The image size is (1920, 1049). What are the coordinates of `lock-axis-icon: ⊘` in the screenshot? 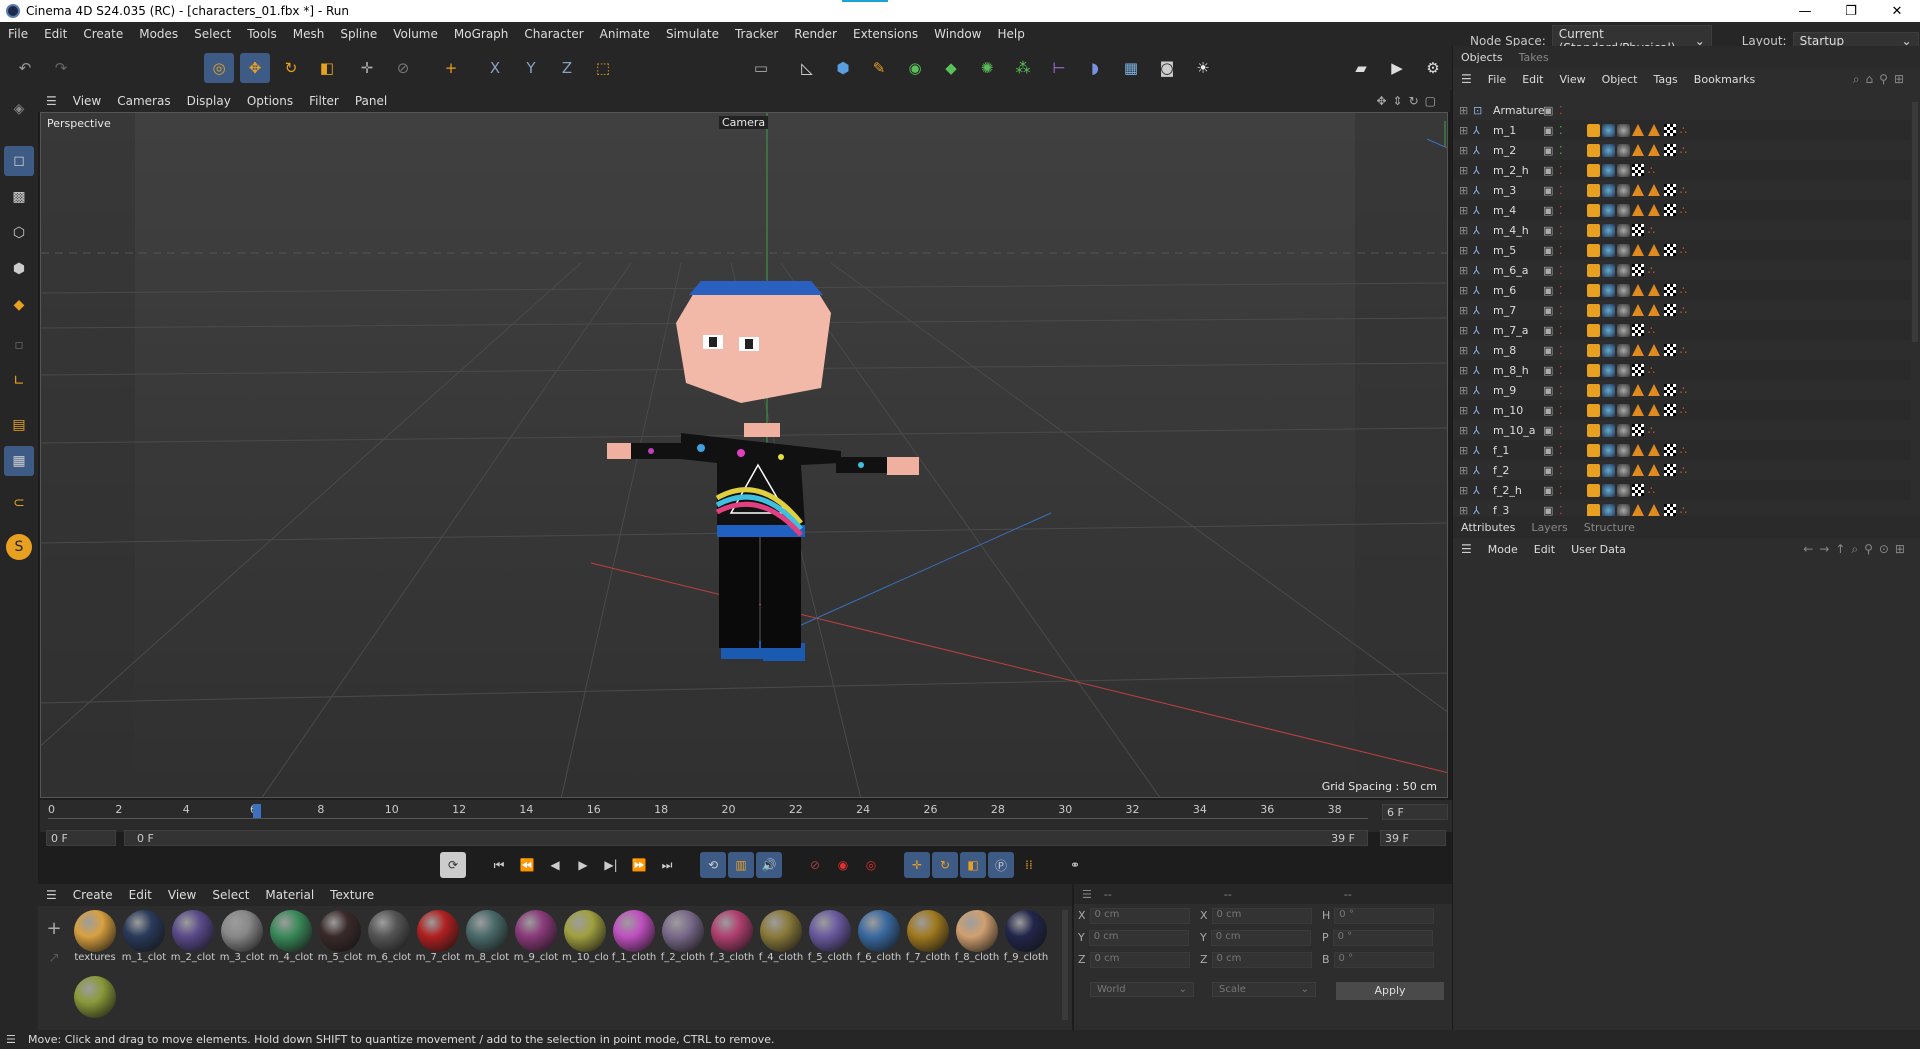 It's located at (403, 68).